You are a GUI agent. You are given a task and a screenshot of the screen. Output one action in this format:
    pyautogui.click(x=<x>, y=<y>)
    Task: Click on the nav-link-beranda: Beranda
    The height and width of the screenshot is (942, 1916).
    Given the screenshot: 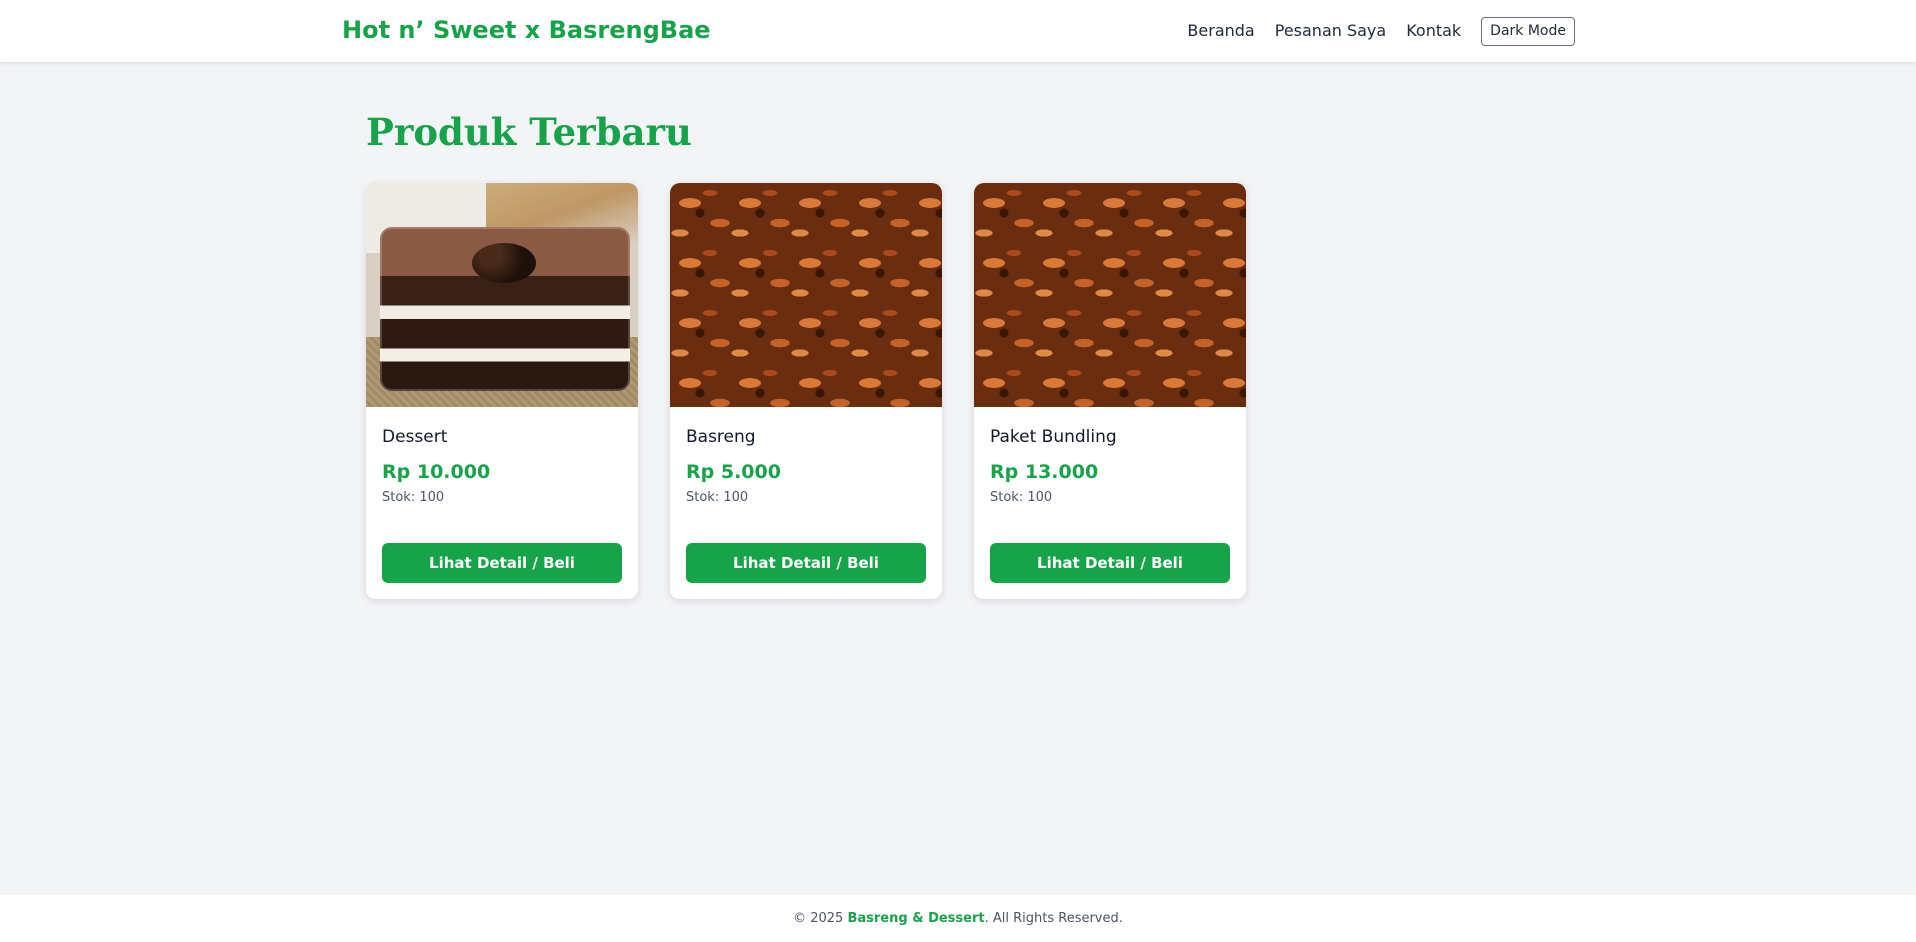 What is the action you would take?
    pyautogui.click(x=1220, y=31)
    